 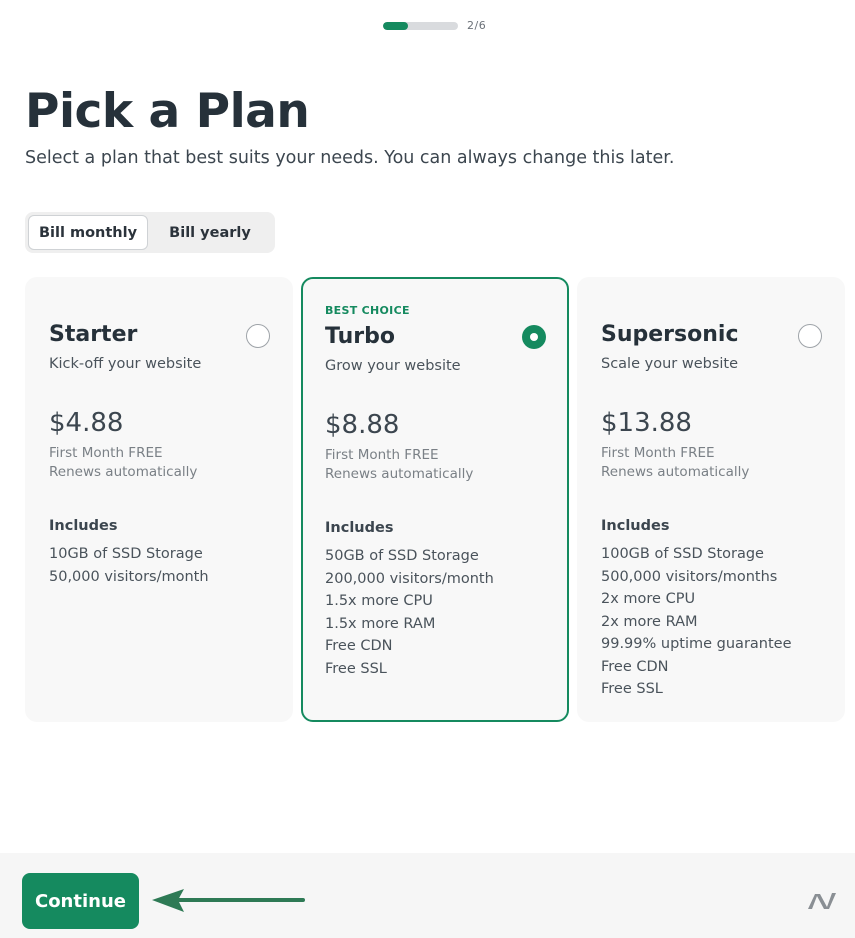 What do you see at coordinates (402, 556) in the screenshot?
I see `plan-feature: 50GB of SSD Storage` at bounding box center [402, 556].